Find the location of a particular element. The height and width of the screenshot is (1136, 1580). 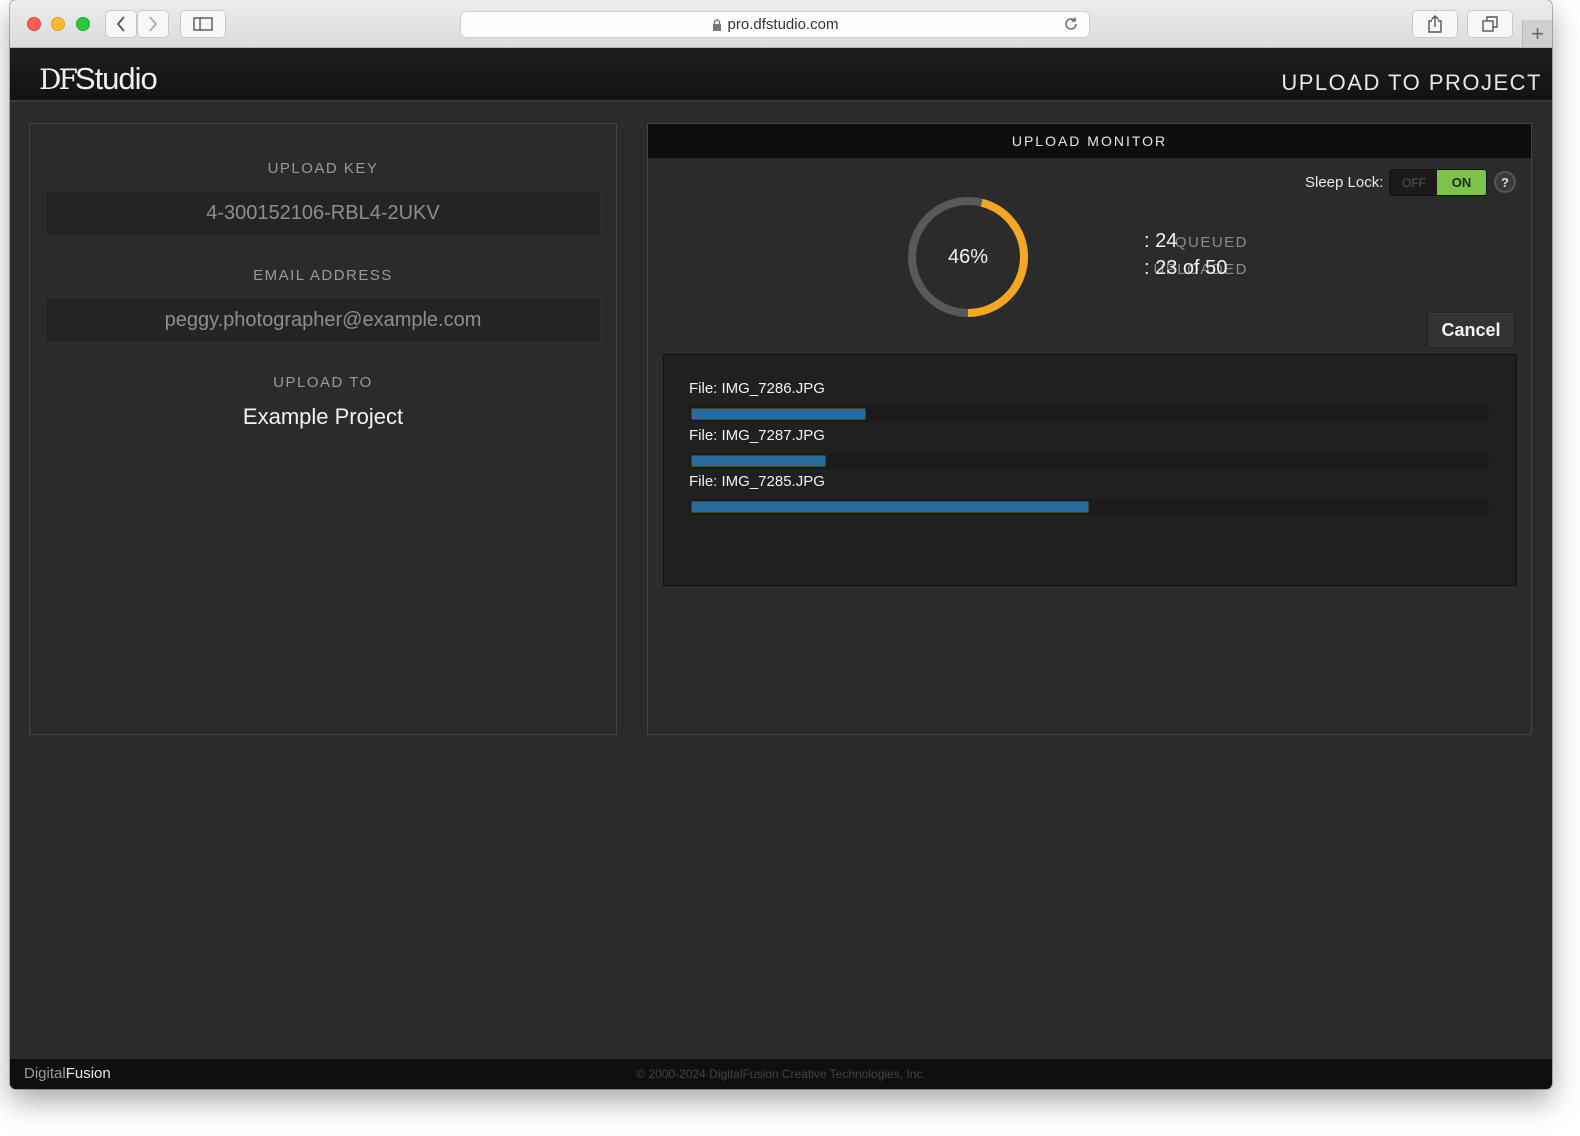

forward-button is located at coordinates (153, 24).